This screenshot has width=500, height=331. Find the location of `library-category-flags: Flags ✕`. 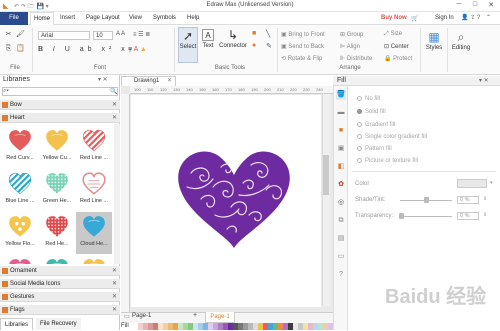

library-category-flags: Flags ✕ is located at coordinates (60, 310).